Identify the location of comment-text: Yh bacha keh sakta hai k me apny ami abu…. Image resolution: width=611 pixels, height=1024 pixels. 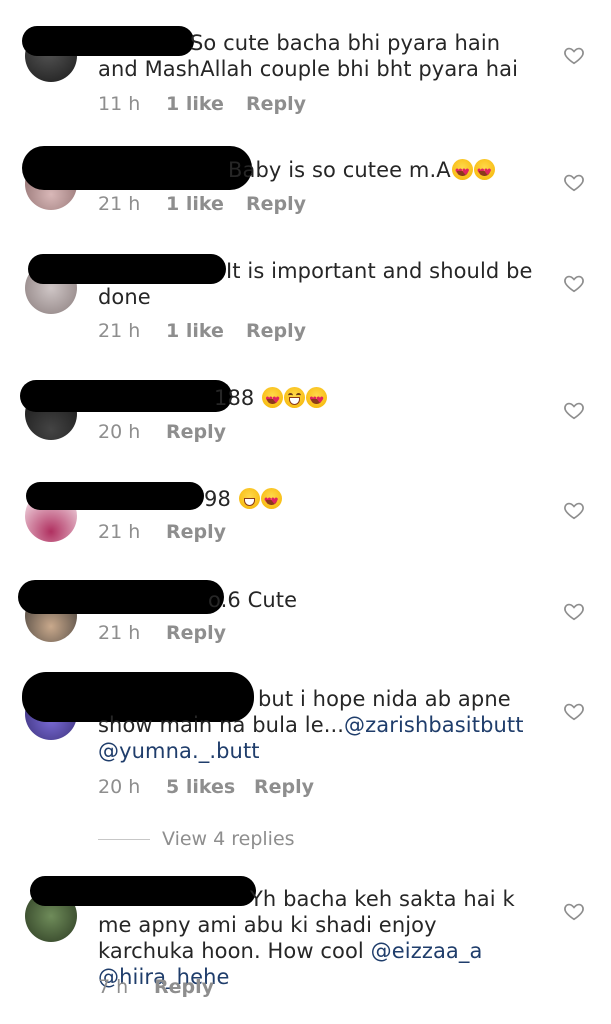
(318, 938).